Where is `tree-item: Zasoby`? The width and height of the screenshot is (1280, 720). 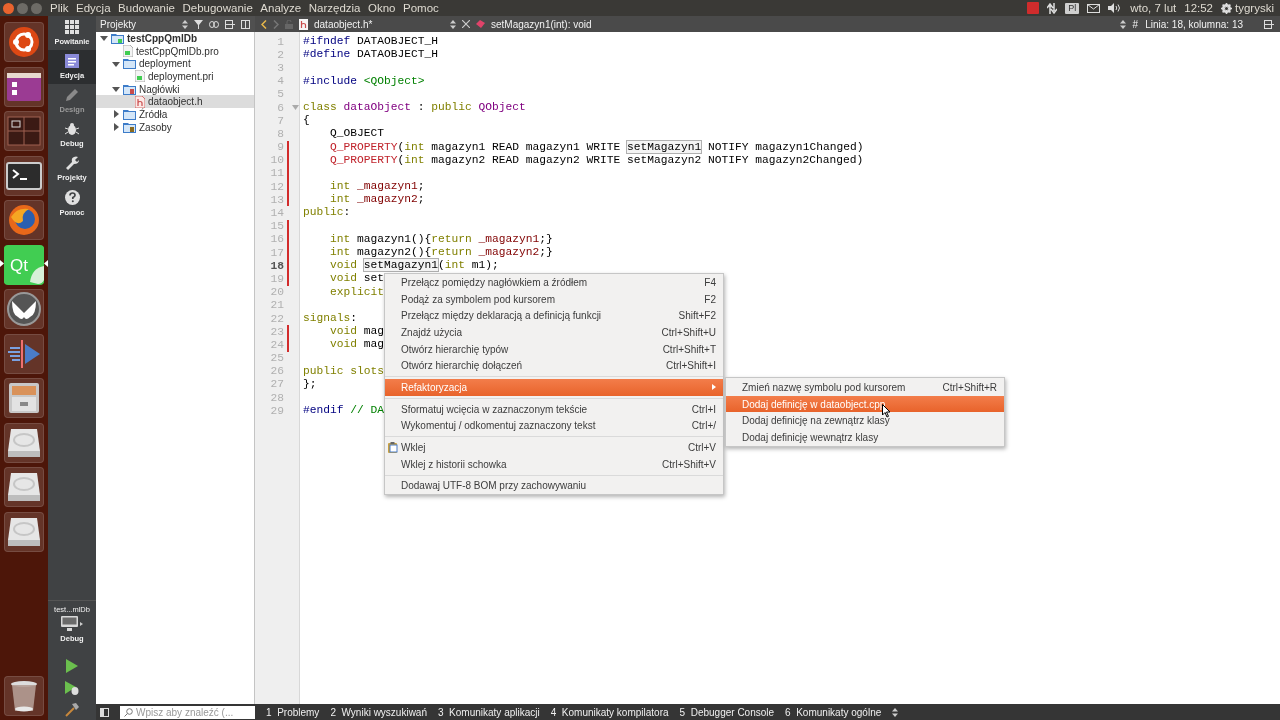
tree-item: Zasoby is located at coordinates (175, 127).